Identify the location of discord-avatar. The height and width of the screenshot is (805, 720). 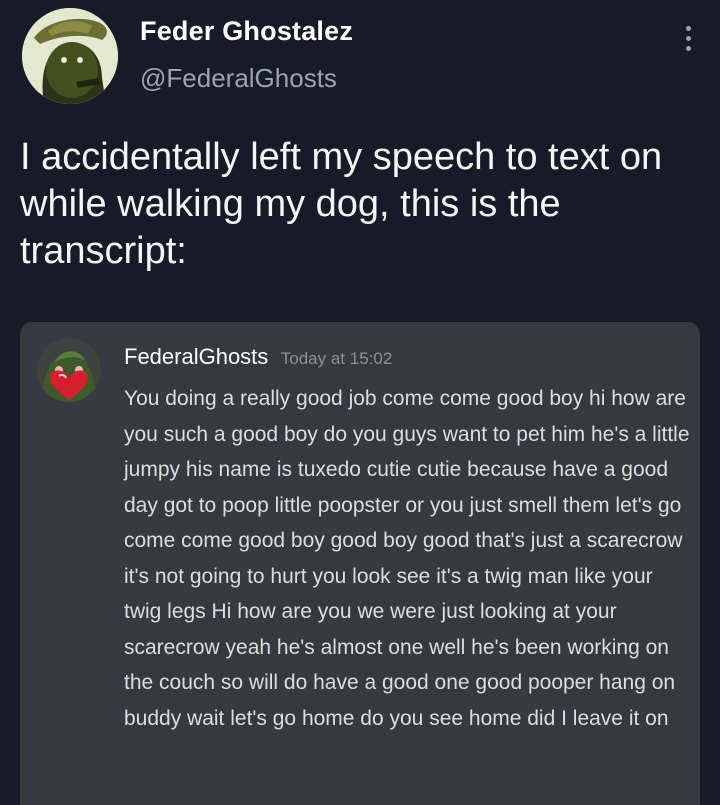
(69, 370).